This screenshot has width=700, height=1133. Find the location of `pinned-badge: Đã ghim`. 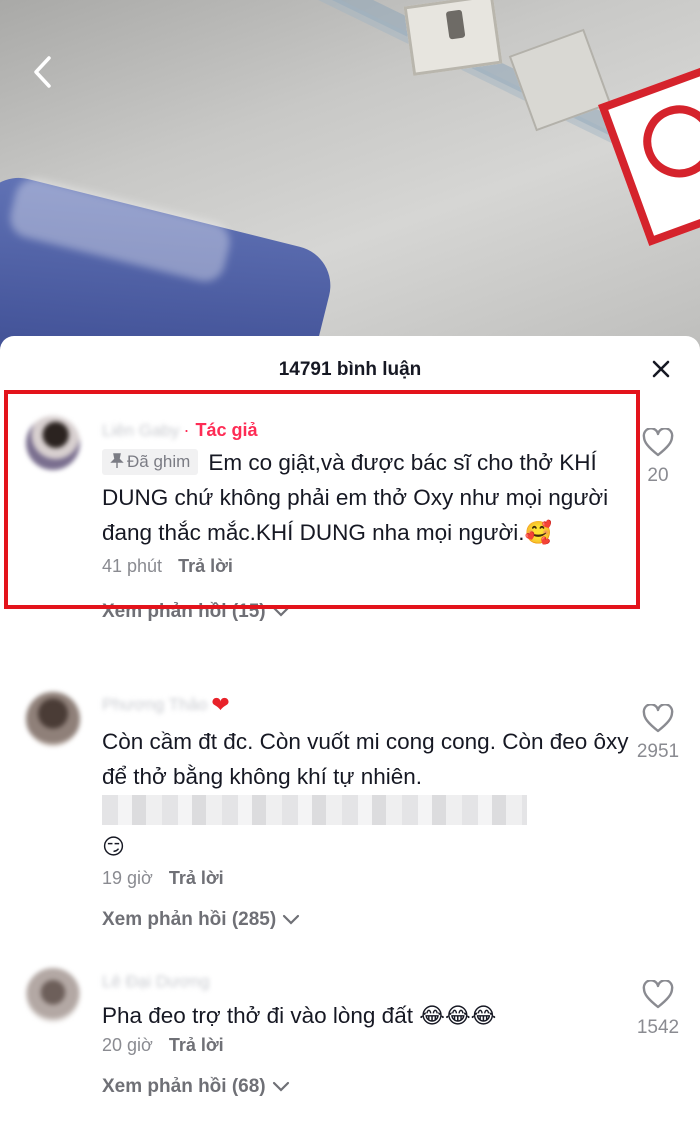

pinned-badge: Đã ghim is located at coordinates (150, 462).